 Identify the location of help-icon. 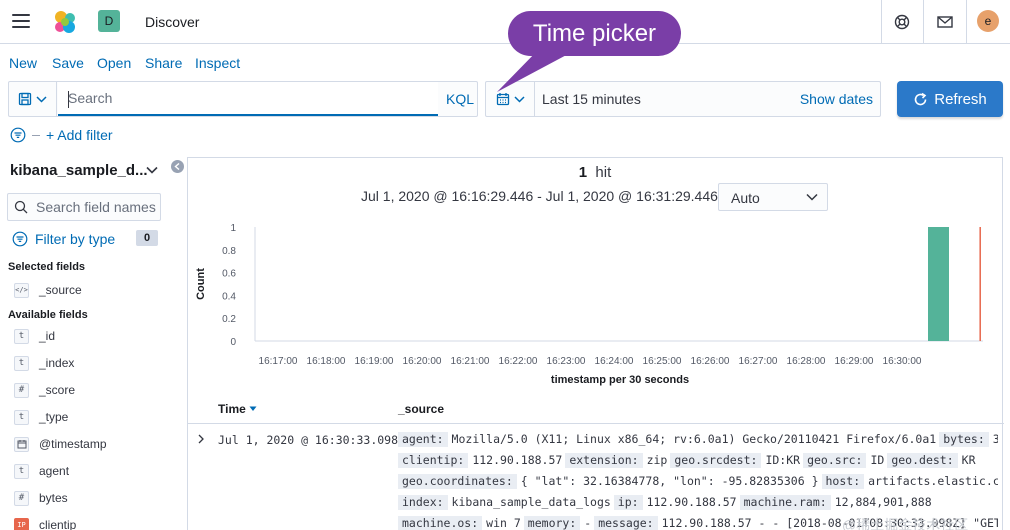
(902, 22).